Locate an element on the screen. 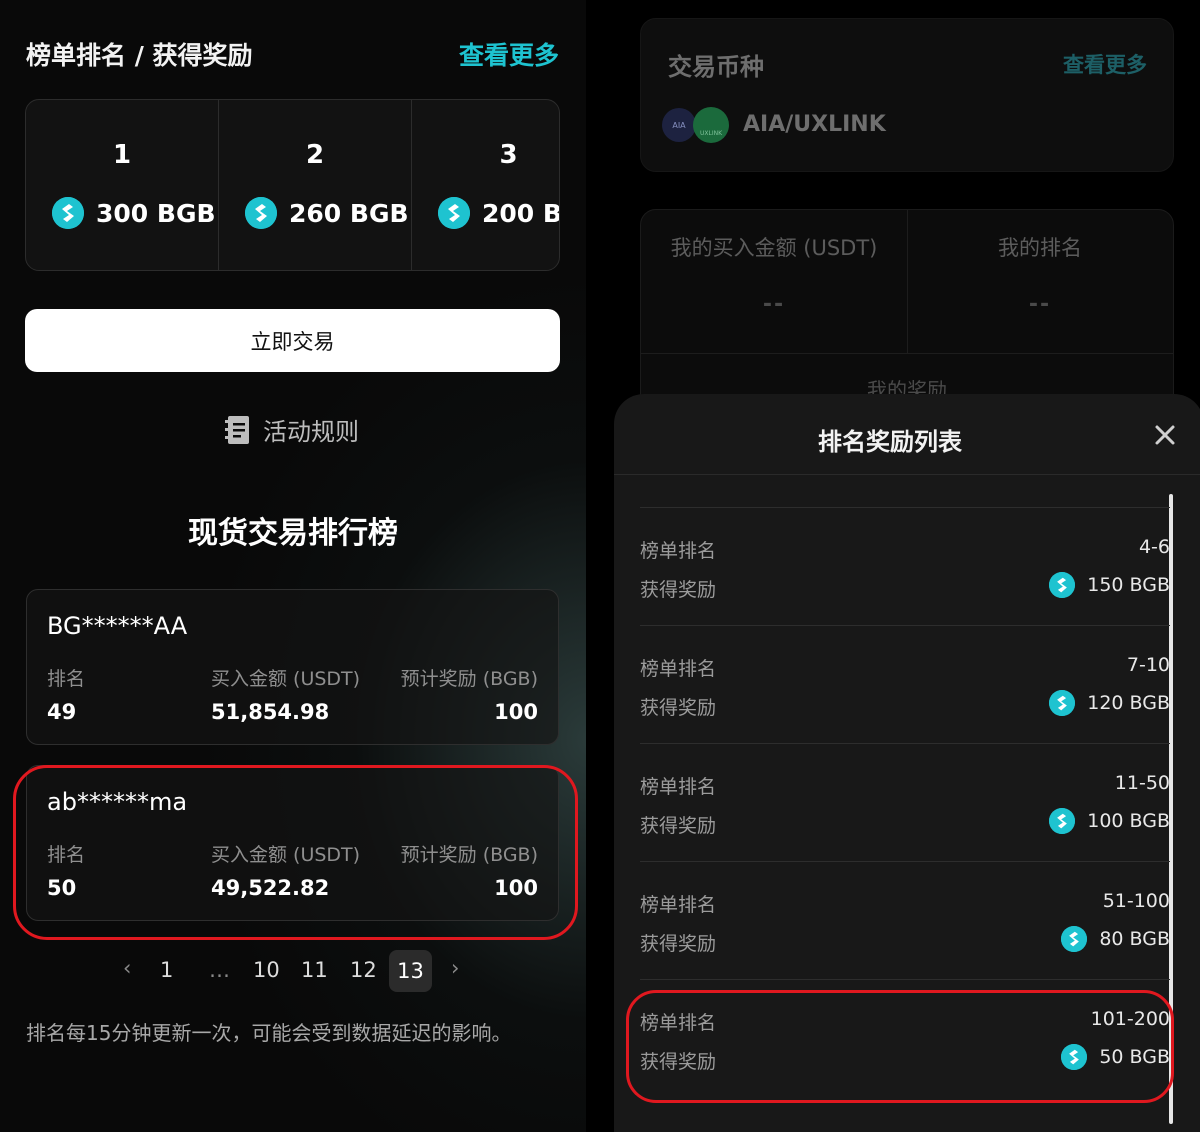 The image size is (1200, 1132). rank-range-value: 11-50 is located at coordinates (1142, 783).